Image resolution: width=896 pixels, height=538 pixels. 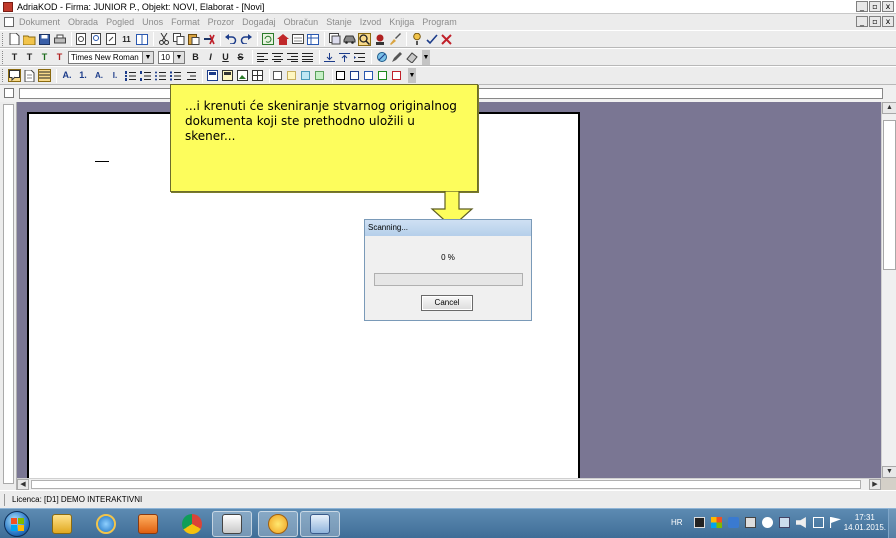 I want to click on indent-down-icon, so click(x=329, y=57).